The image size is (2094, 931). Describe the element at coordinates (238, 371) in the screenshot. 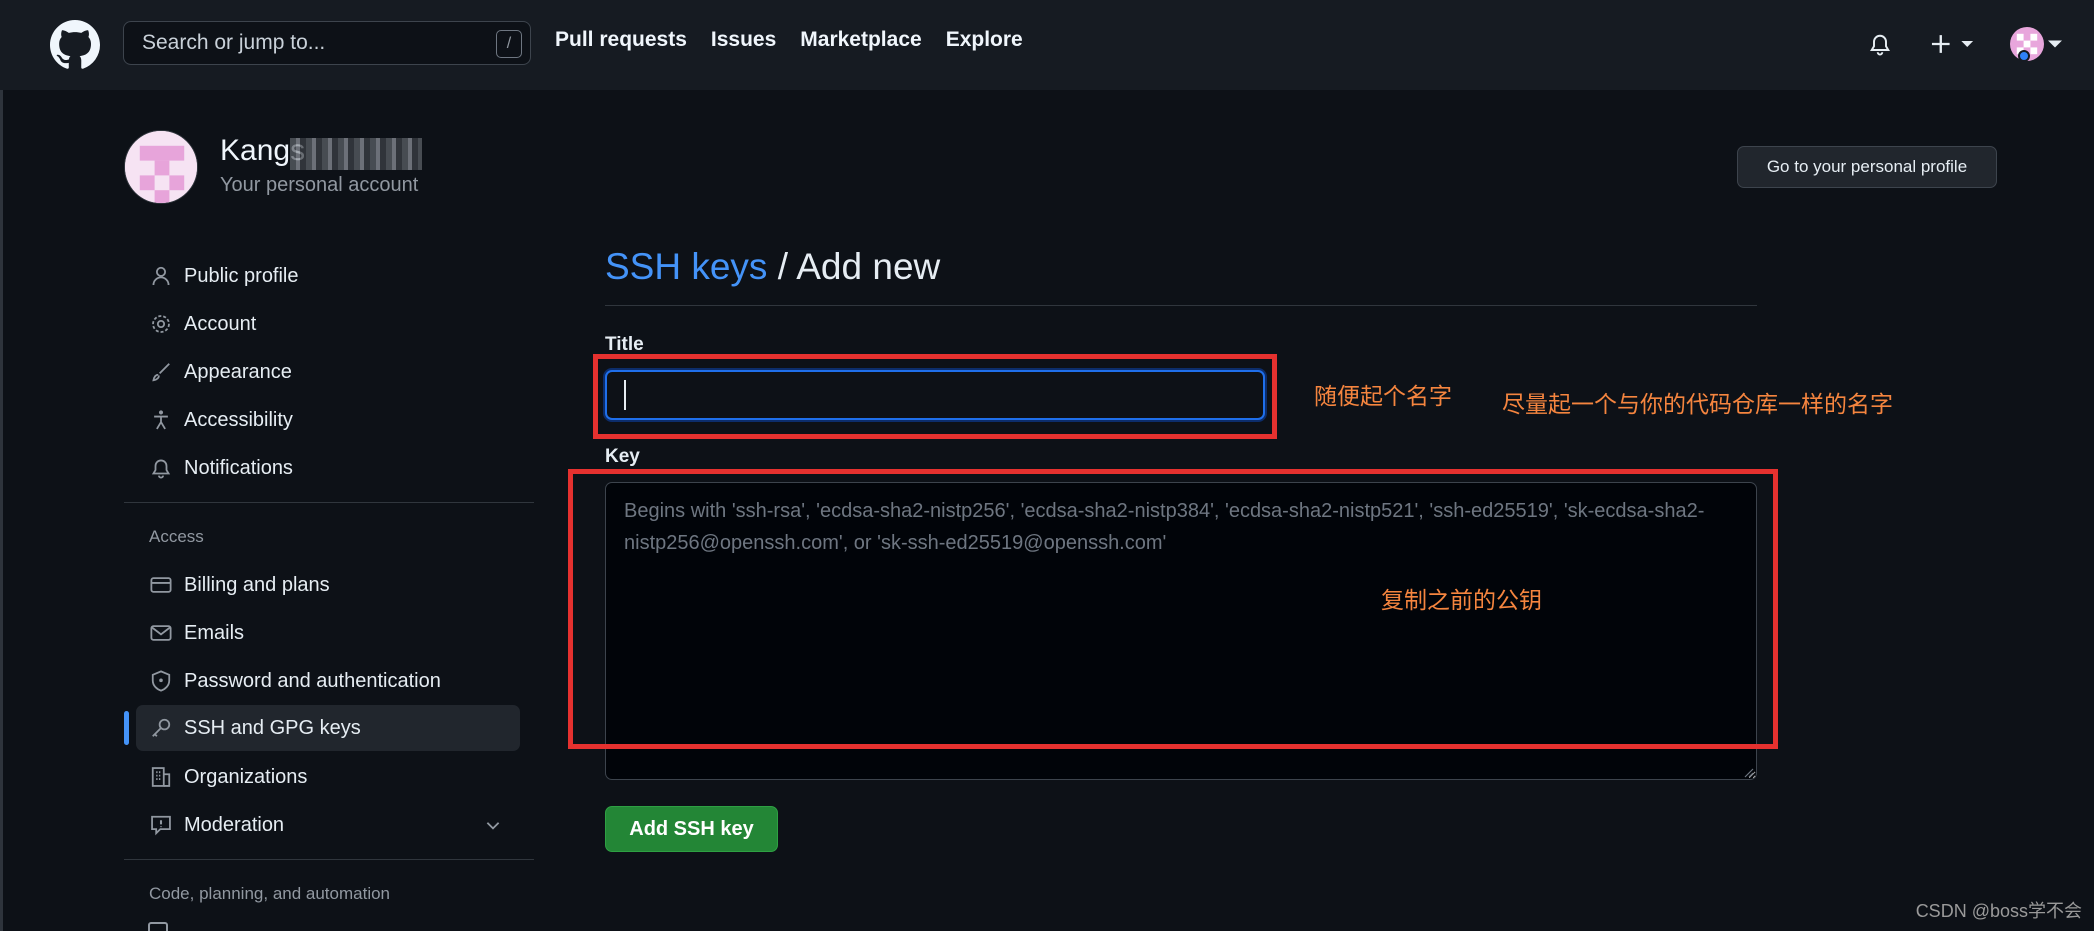

I see `sidebar-item-label: Appearance` at that location.